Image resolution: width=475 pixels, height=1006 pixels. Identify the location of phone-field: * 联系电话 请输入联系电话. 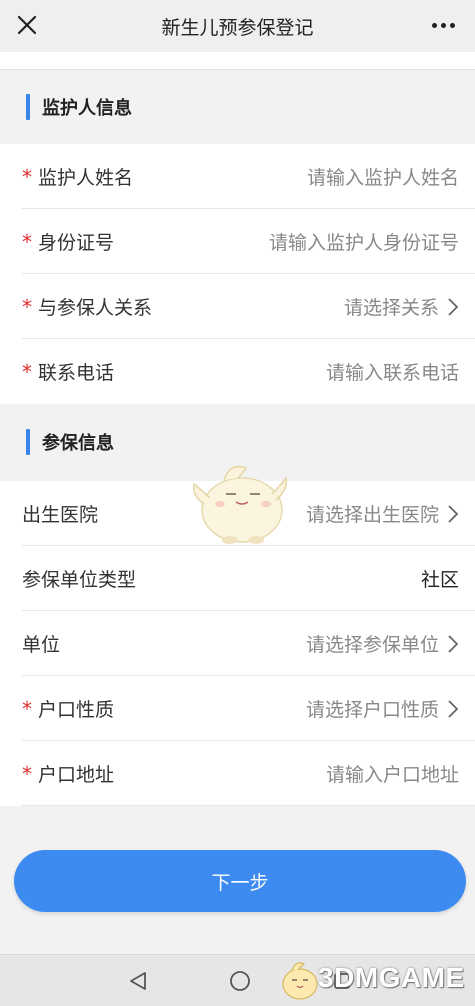
(237, 371).